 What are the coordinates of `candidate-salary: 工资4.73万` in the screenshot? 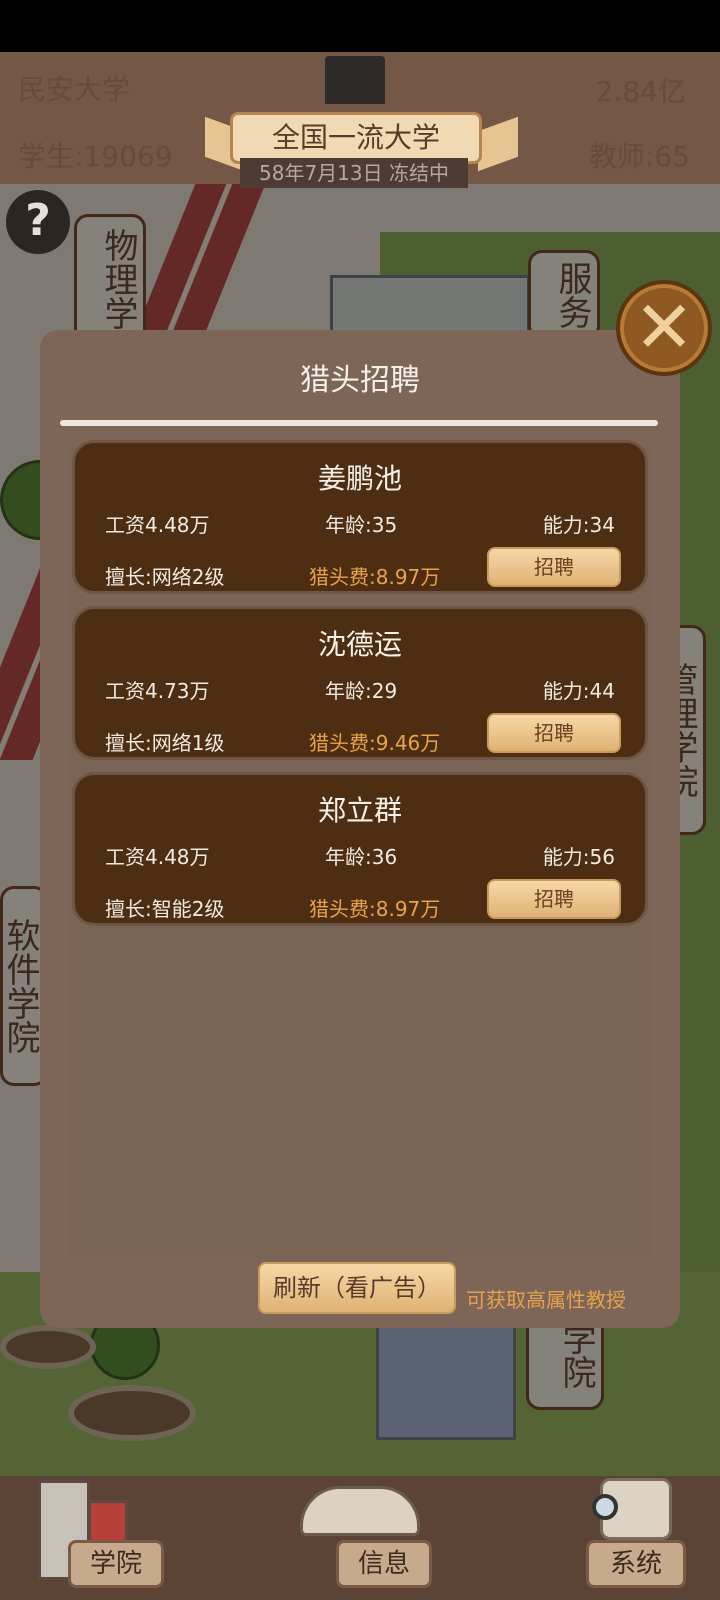 It's located at (157, 691).